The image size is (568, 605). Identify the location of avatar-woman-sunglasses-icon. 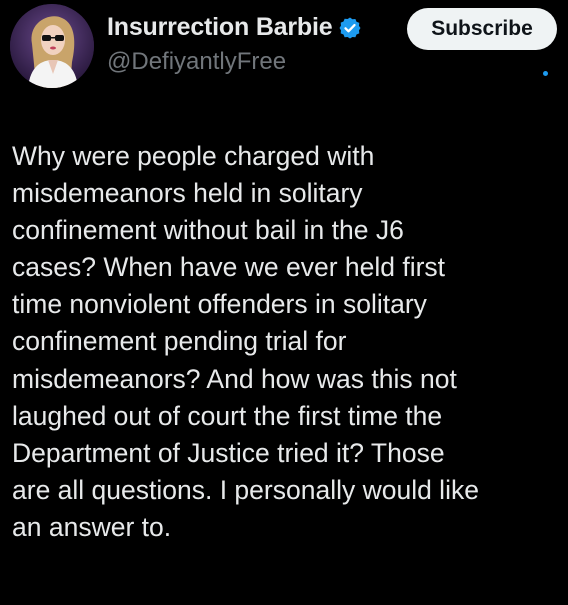
(52, 46).